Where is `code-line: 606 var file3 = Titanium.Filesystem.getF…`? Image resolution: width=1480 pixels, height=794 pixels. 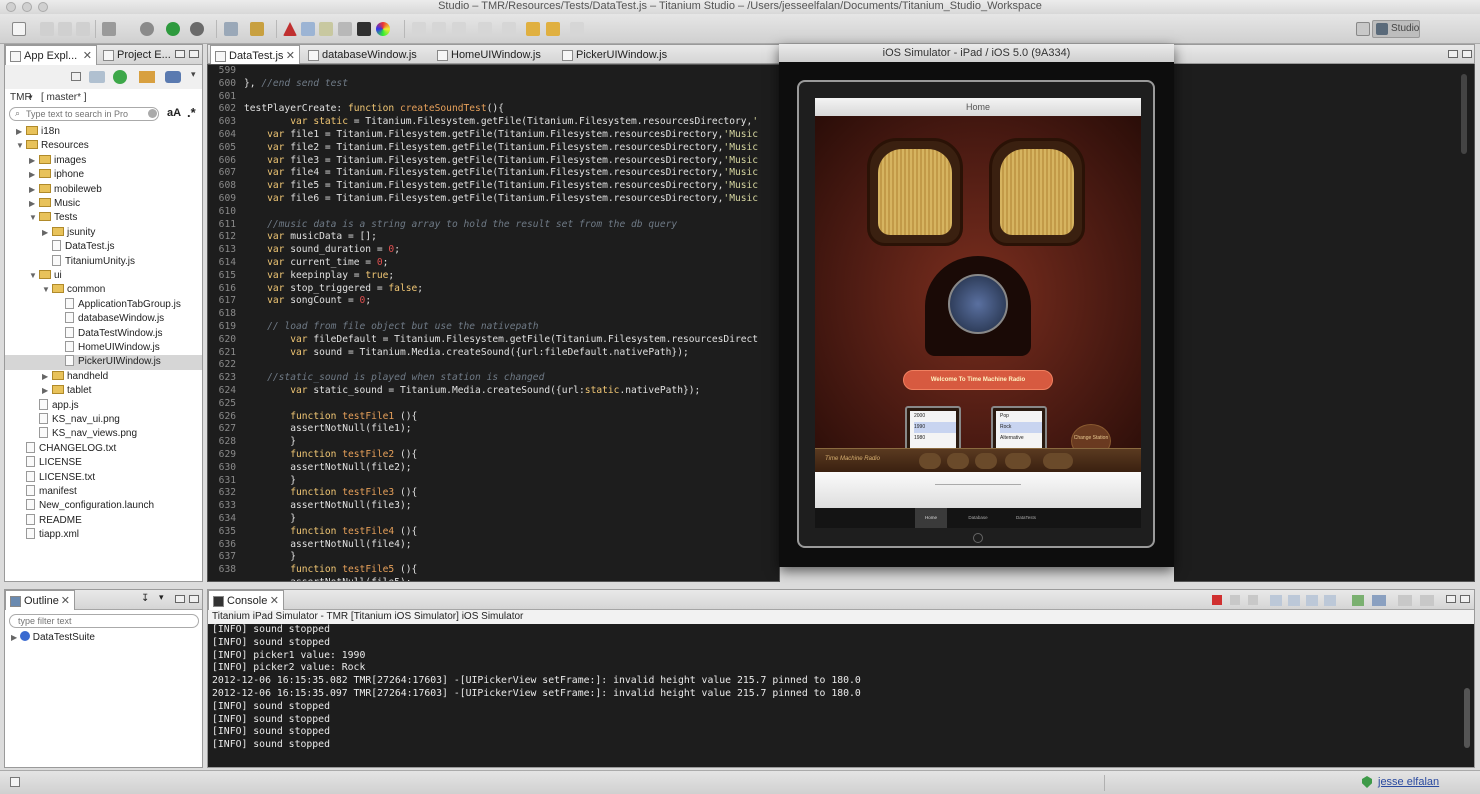
code-line: 606 var file3 = Titanium.Filesystem.getF… is located at coordinates (493, 161).